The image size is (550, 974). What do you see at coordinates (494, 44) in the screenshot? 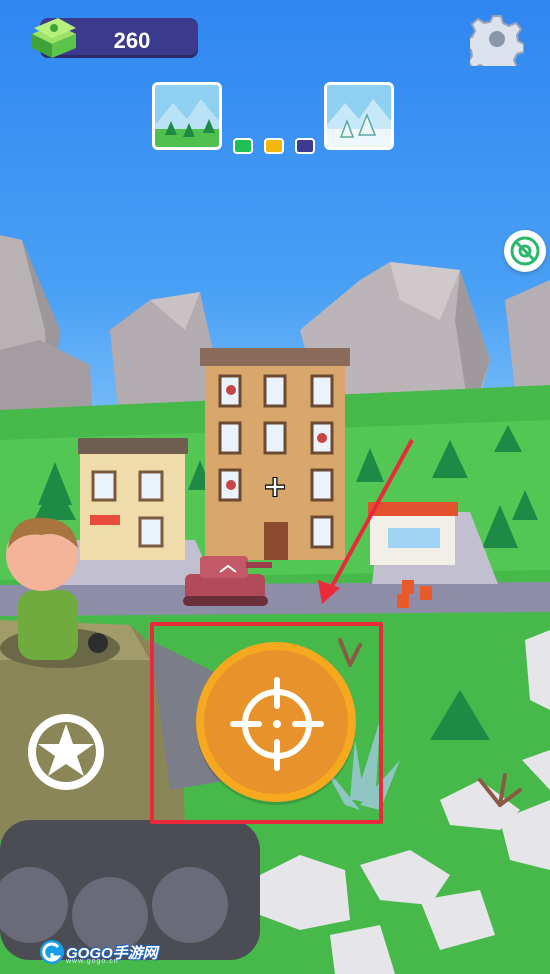
I see `gear-icon` at bounding box center [494, 44].